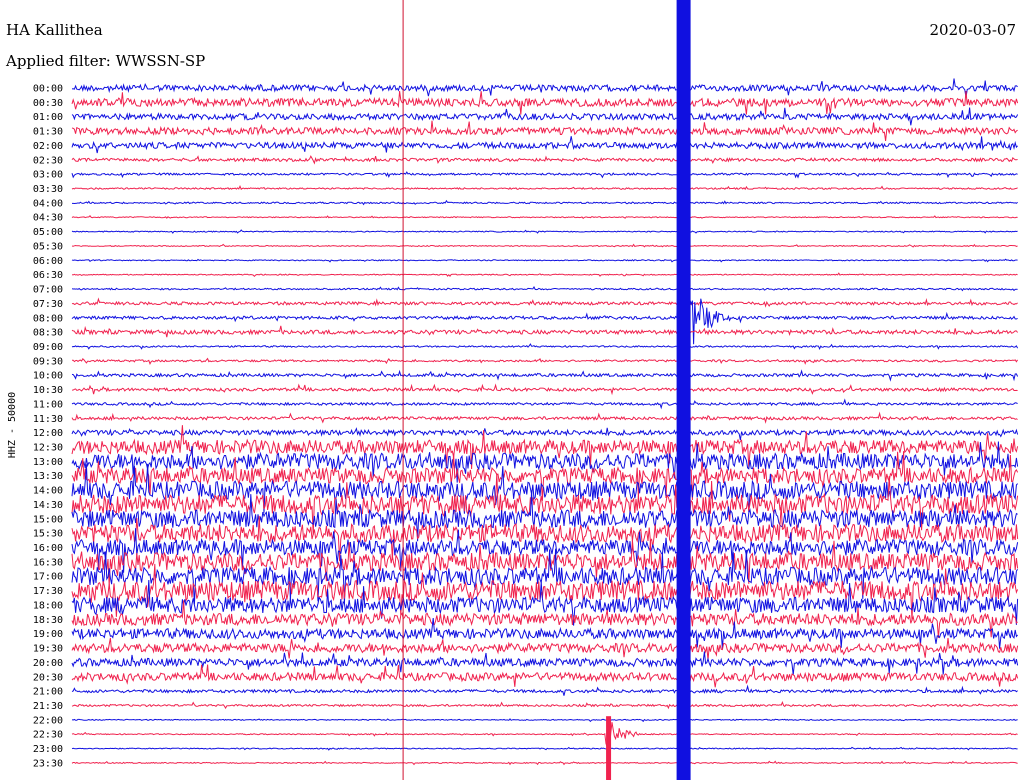  I want to click on time-tick-label: 22:30, so click(48, 735).